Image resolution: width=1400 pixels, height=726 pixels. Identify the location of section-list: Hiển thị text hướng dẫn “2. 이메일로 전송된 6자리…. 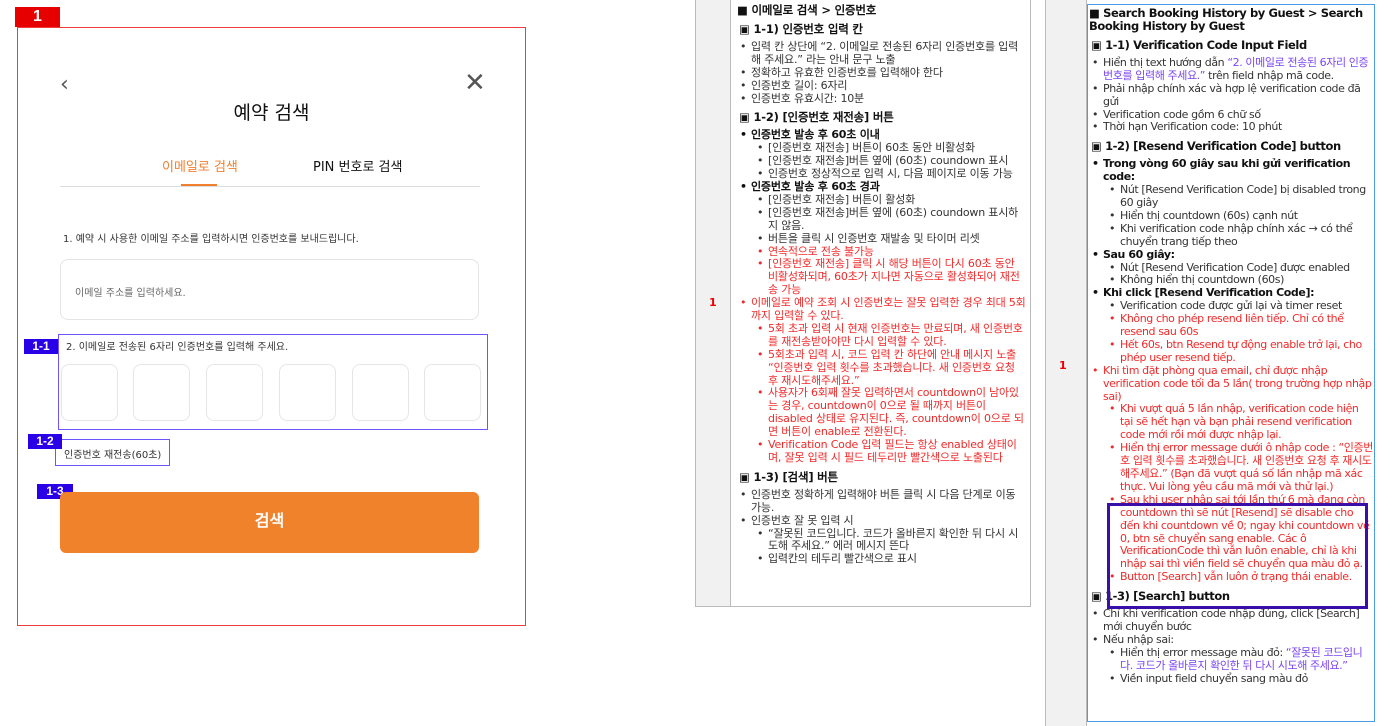
(1231, 94).